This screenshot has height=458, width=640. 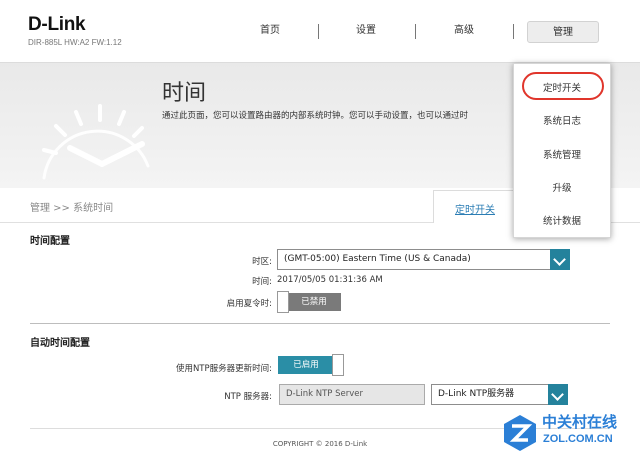 I want to click on menu-item-upgrade: 升级, so click(x=562, y=187).